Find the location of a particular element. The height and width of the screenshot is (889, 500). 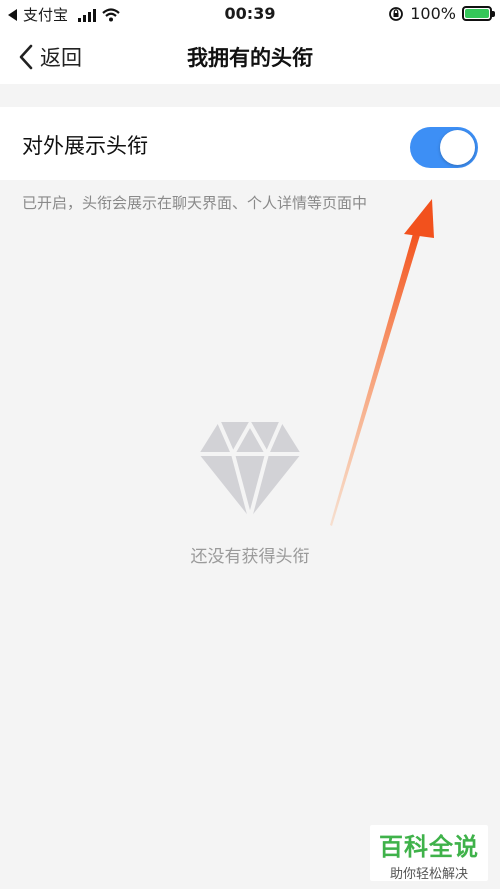

page-title: 我拥有的头衔 is located at coordinates (250, 58).